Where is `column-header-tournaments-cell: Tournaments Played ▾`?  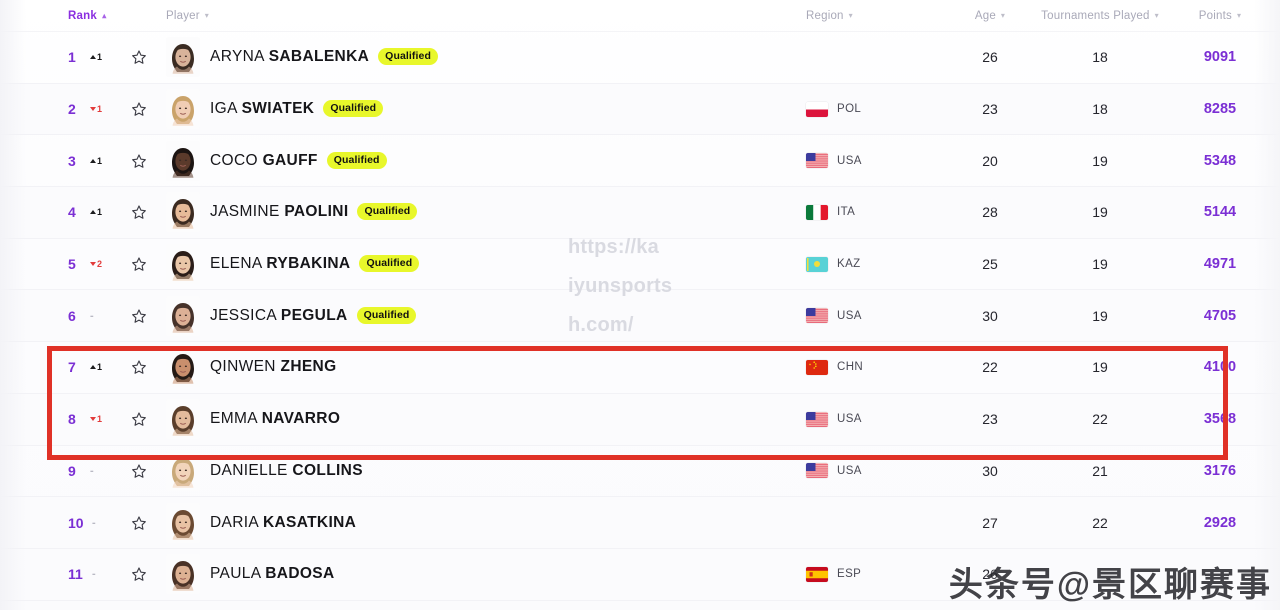
column-header-tournaments-cell: Tournaments Played ▾ is located at coordinates (1100, 16).